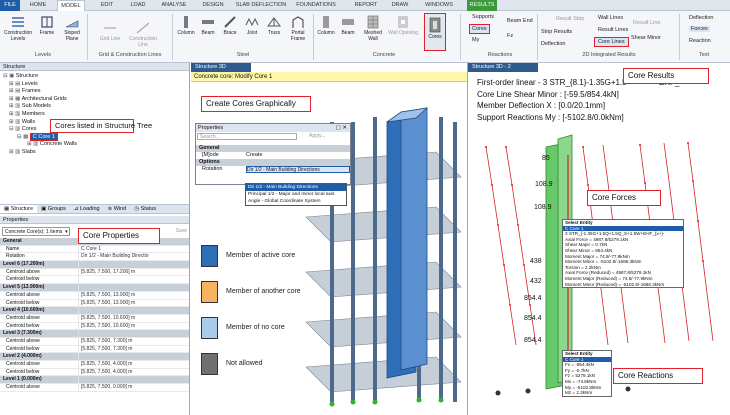 This screenshot has width=730, height=415. Describe the element at coordinates (110, 31) in the screenshot. I see `grid-line-button: Grid Line` at that location.